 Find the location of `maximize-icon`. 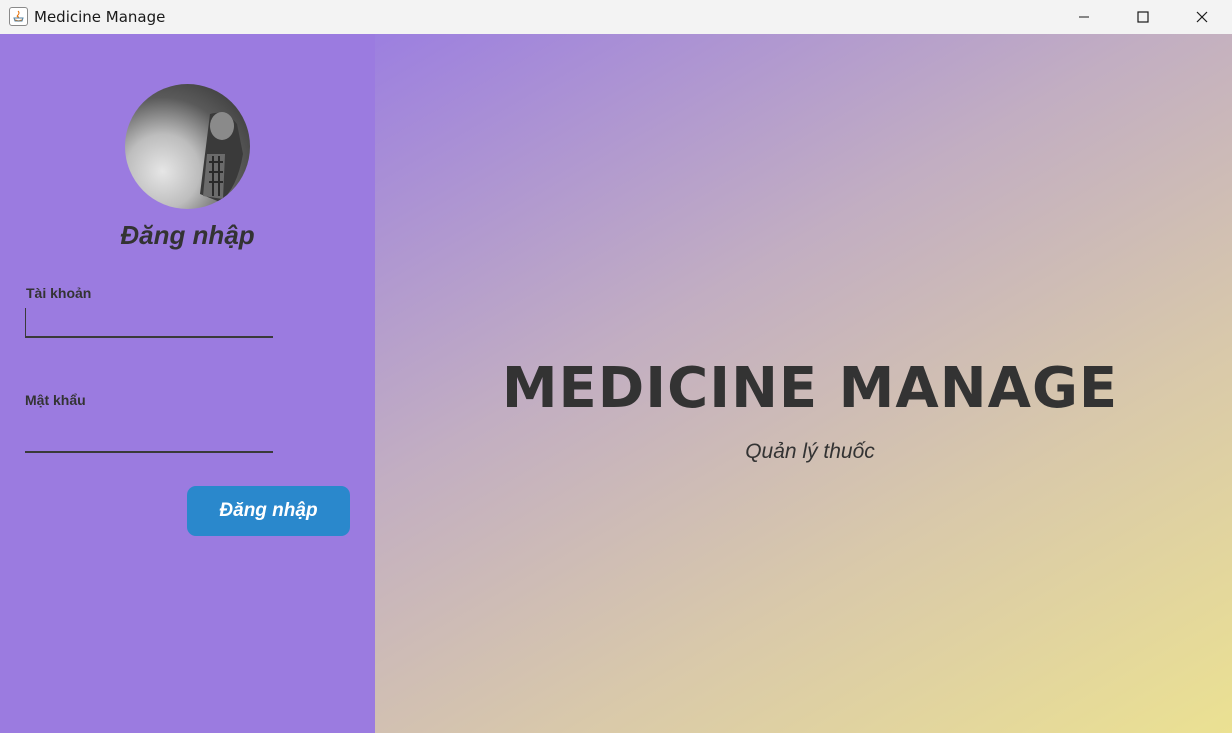

maximize-icon is located at coordinates (1143, 17).